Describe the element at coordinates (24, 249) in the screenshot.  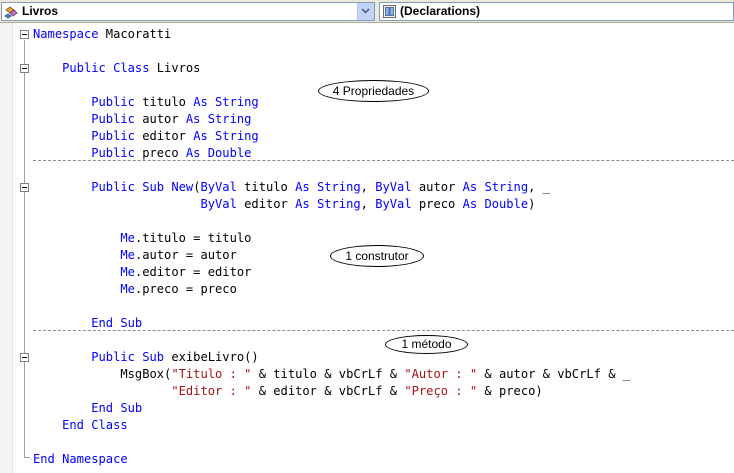
I see `outline-guide` at that location.